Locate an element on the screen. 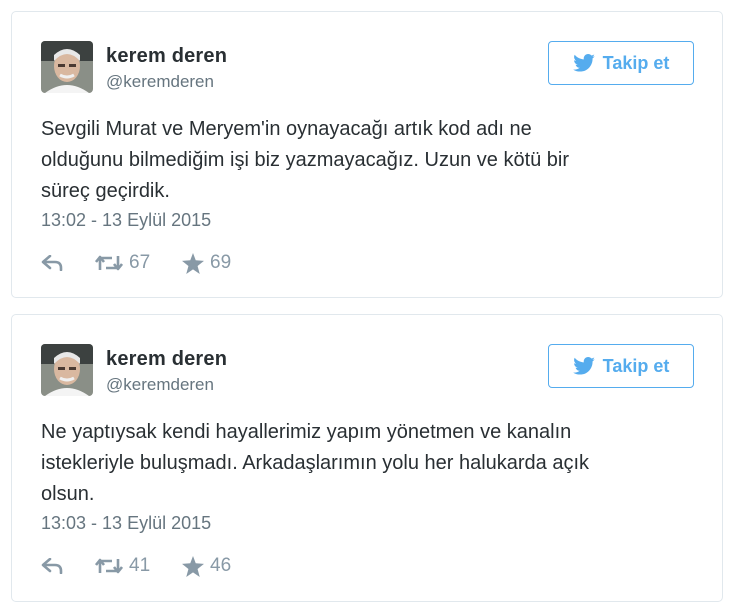 Image resolution: width=730 pixels, height=607 pixels. tweet-timestamp: 13:02 - 13 Eylül 2015 is located at coordinates (126, 220).